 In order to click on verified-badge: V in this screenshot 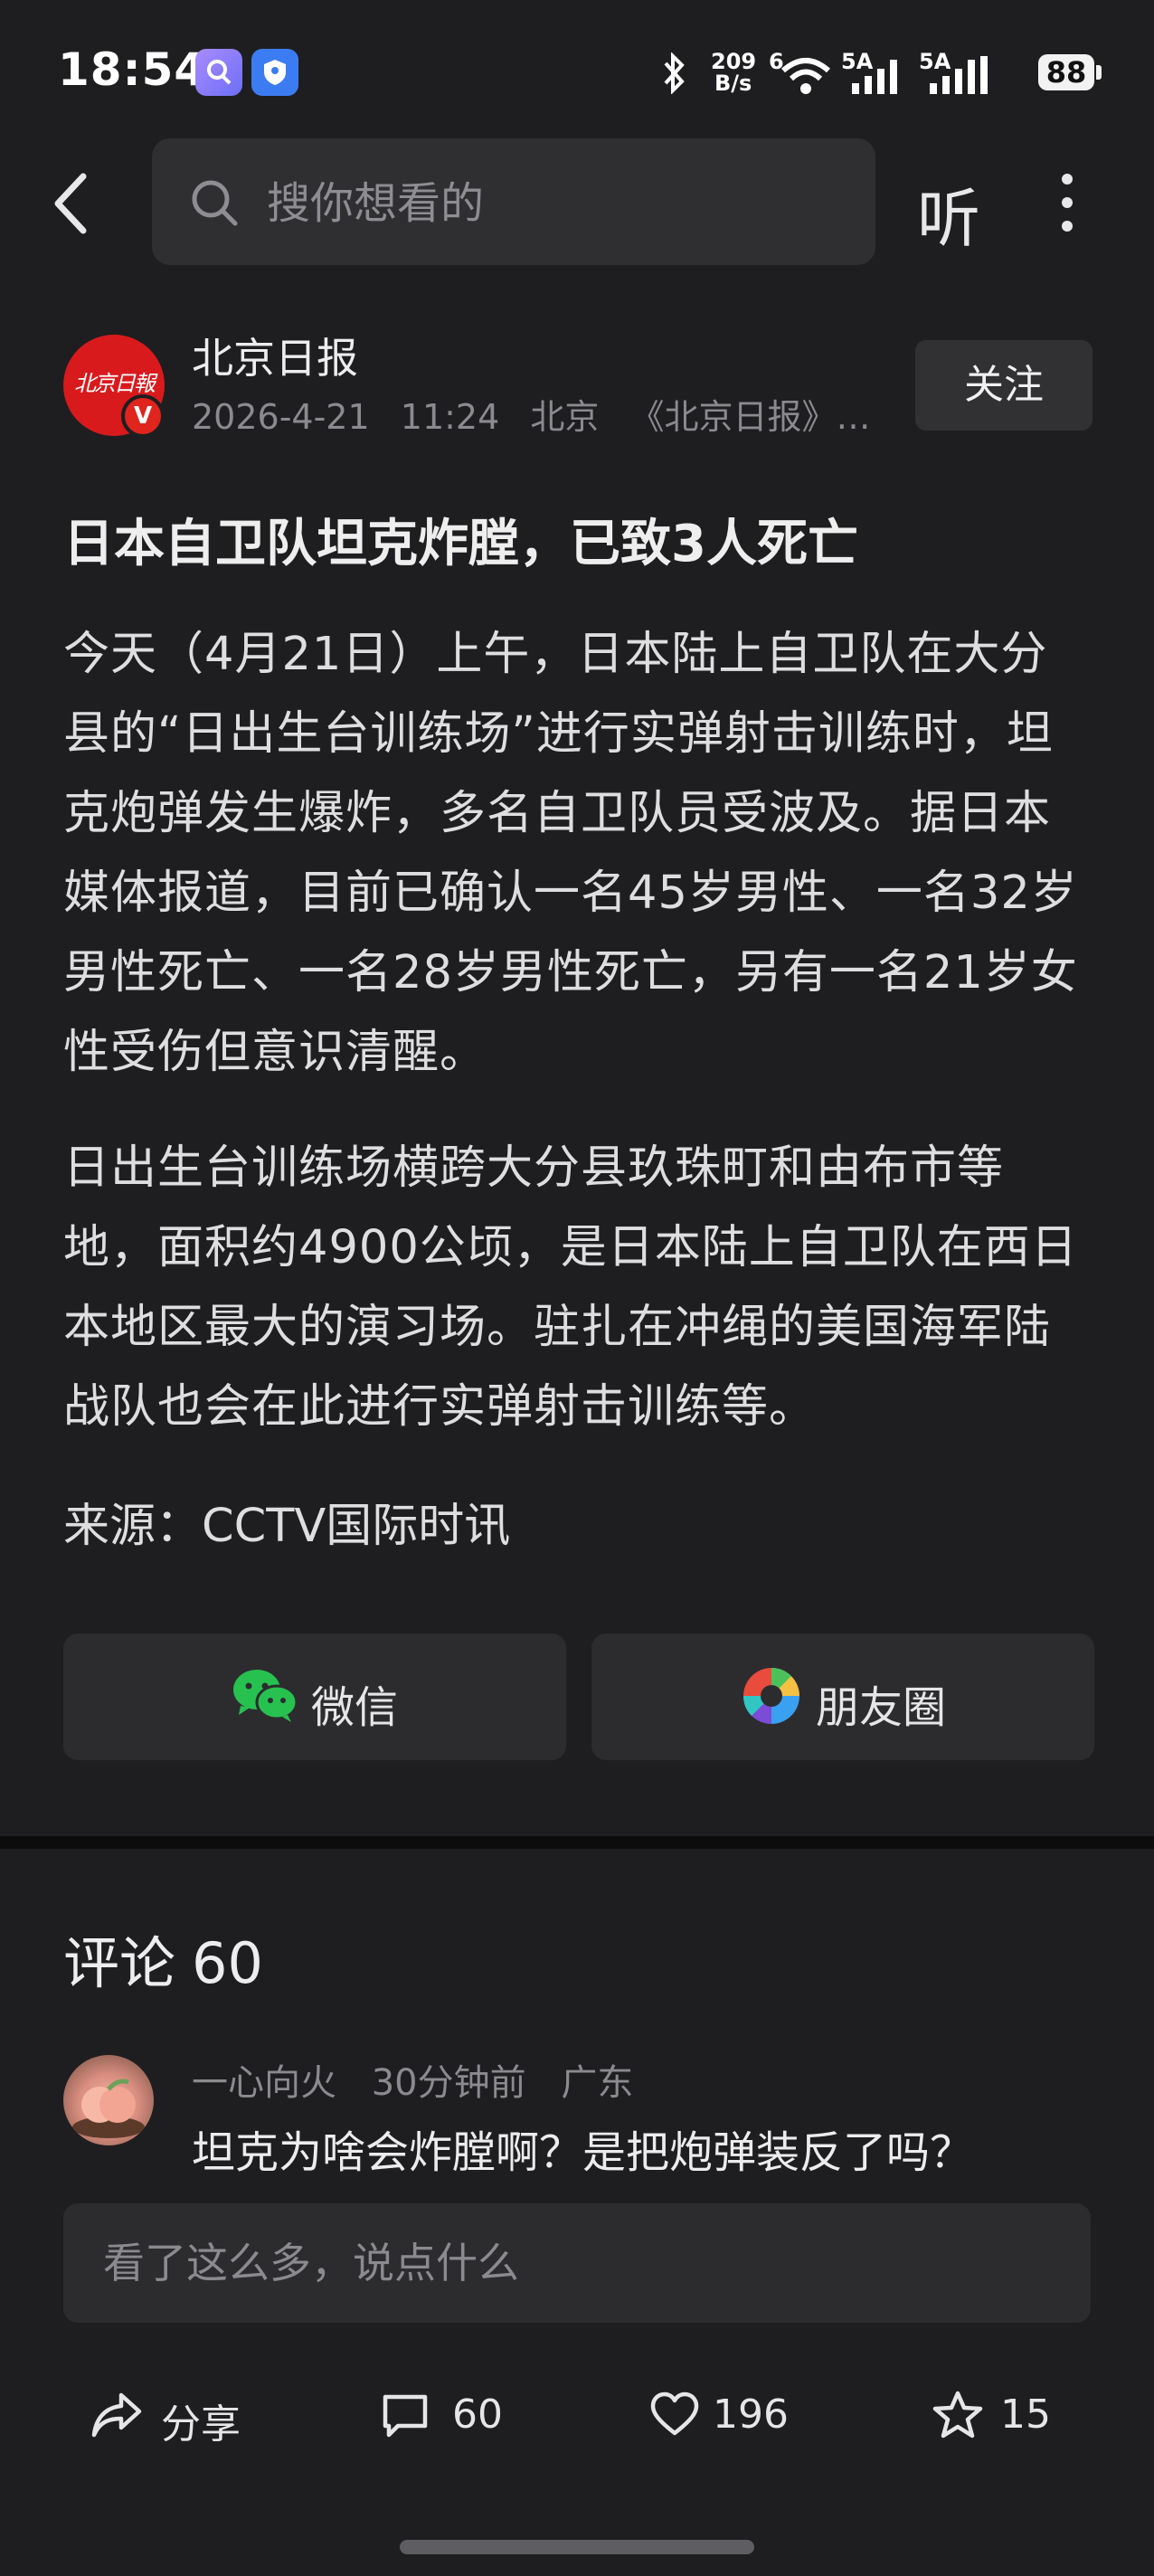, I will do `click(143, 416)`.